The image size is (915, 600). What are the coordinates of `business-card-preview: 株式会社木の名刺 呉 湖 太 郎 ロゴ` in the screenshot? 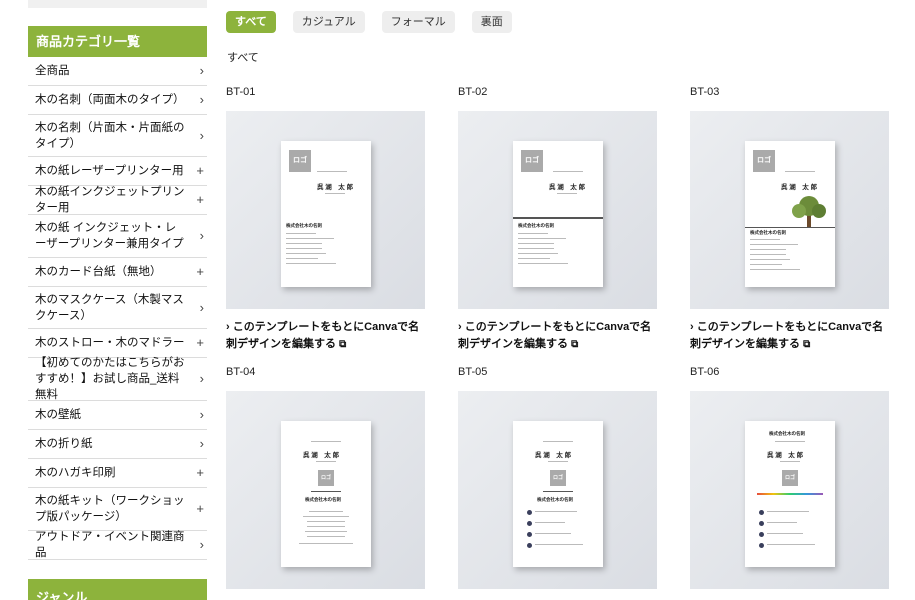 It's located at (790, 494).